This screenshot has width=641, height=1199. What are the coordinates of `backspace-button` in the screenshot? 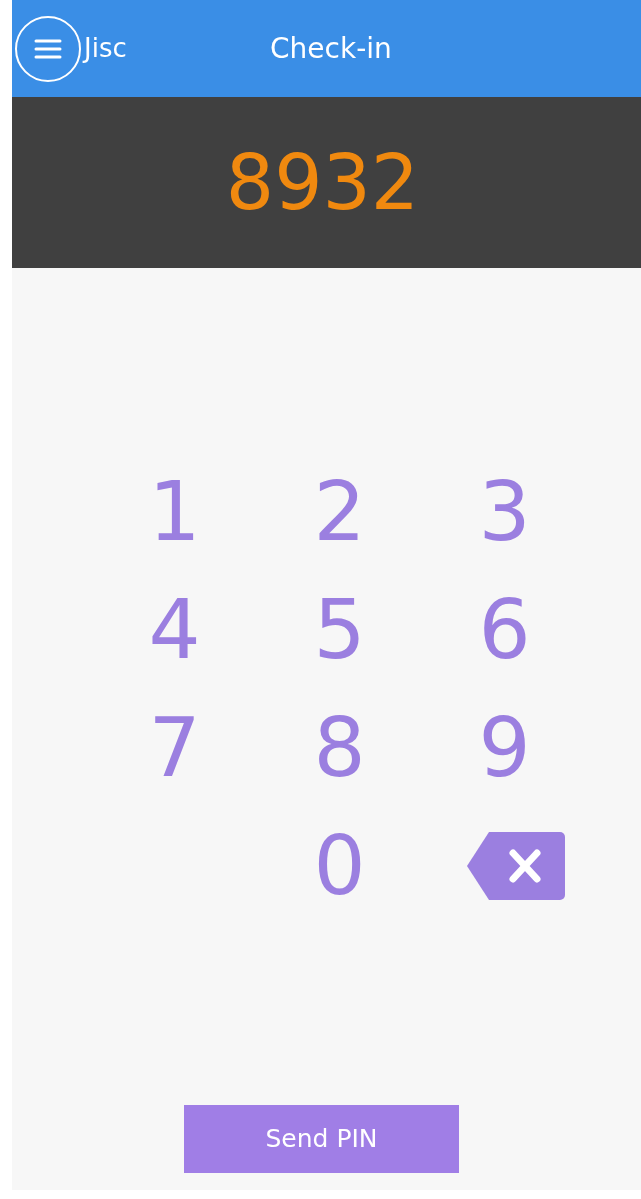 It's located at (515, 866).